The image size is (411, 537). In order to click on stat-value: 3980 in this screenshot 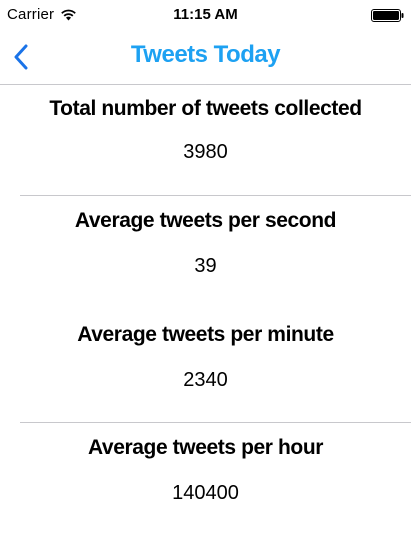, I will do `click(205, 152)`.